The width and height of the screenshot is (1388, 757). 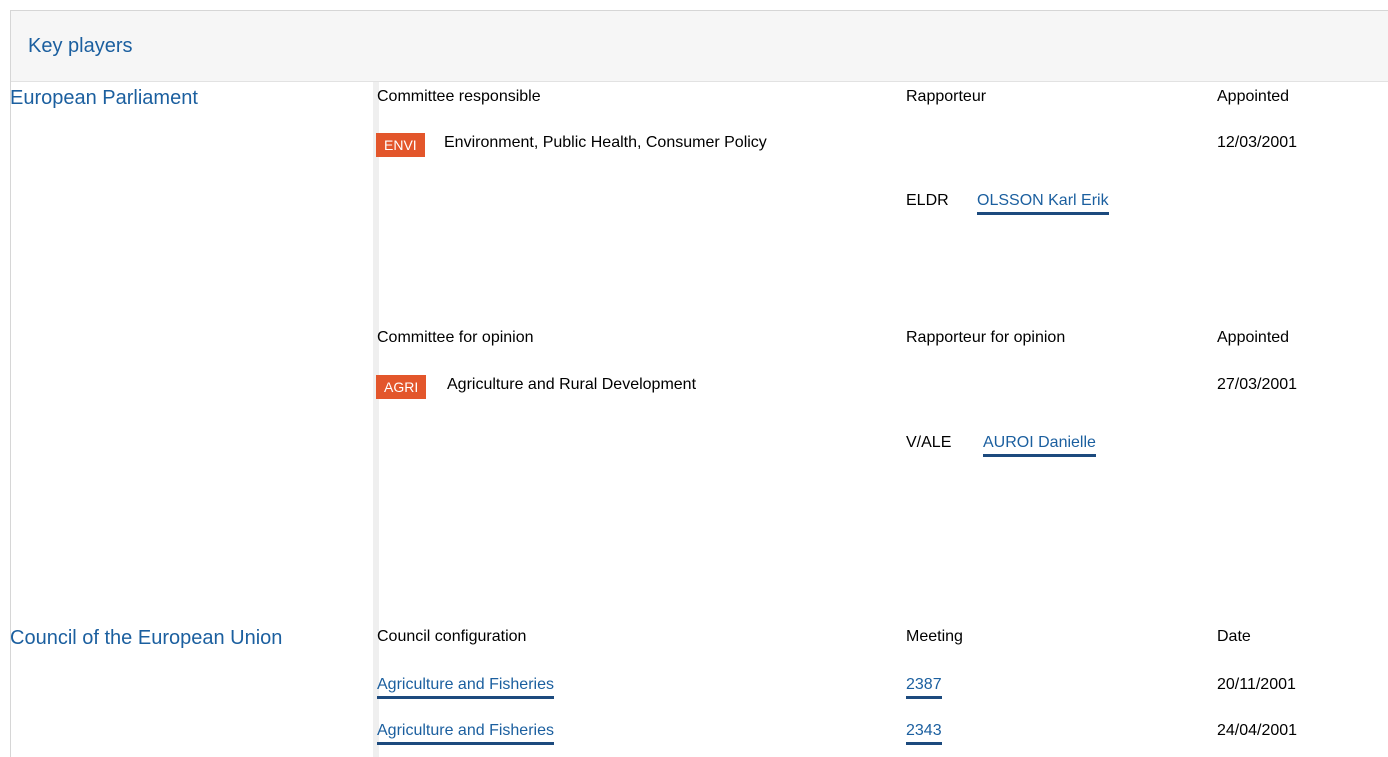 What do you see at coordinates (400, 145) in the screenshot?
I see `committee-badge-envi: ENVI` at bounding box center [400, 145].